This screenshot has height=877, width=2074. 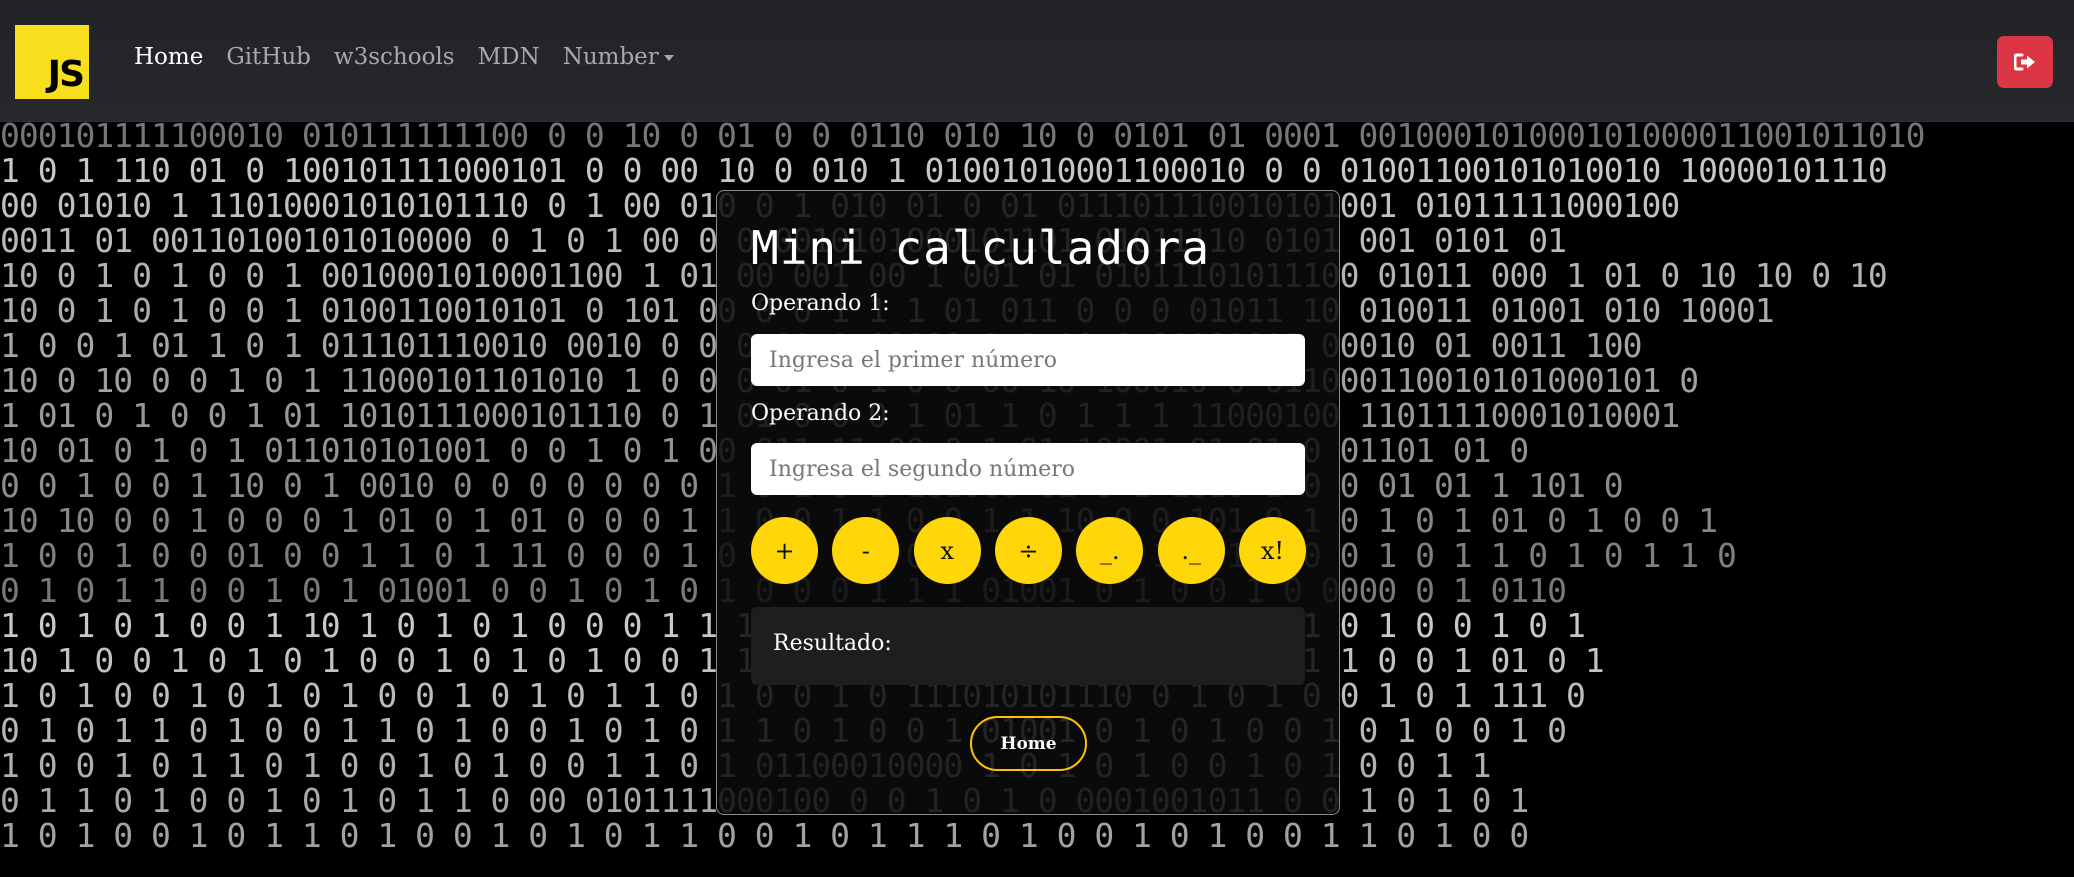 I want to click on divide-button: ÷, so click(x=1028, y=550).